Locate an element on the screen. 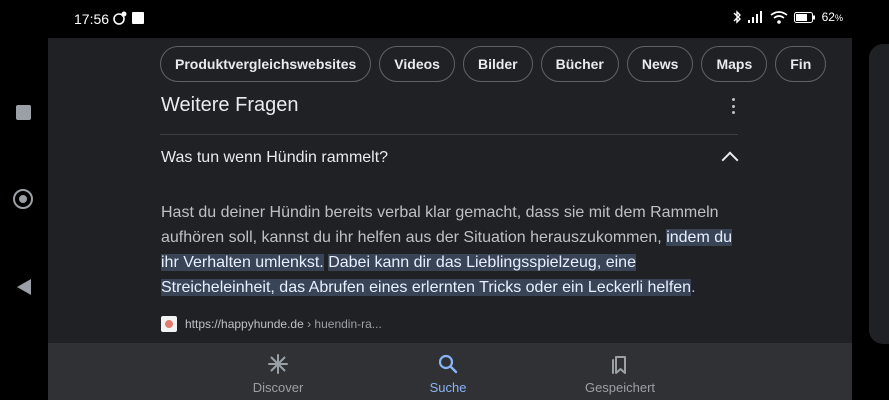  source-url: https://happyhunde.de is located at coordinates (244, 324).